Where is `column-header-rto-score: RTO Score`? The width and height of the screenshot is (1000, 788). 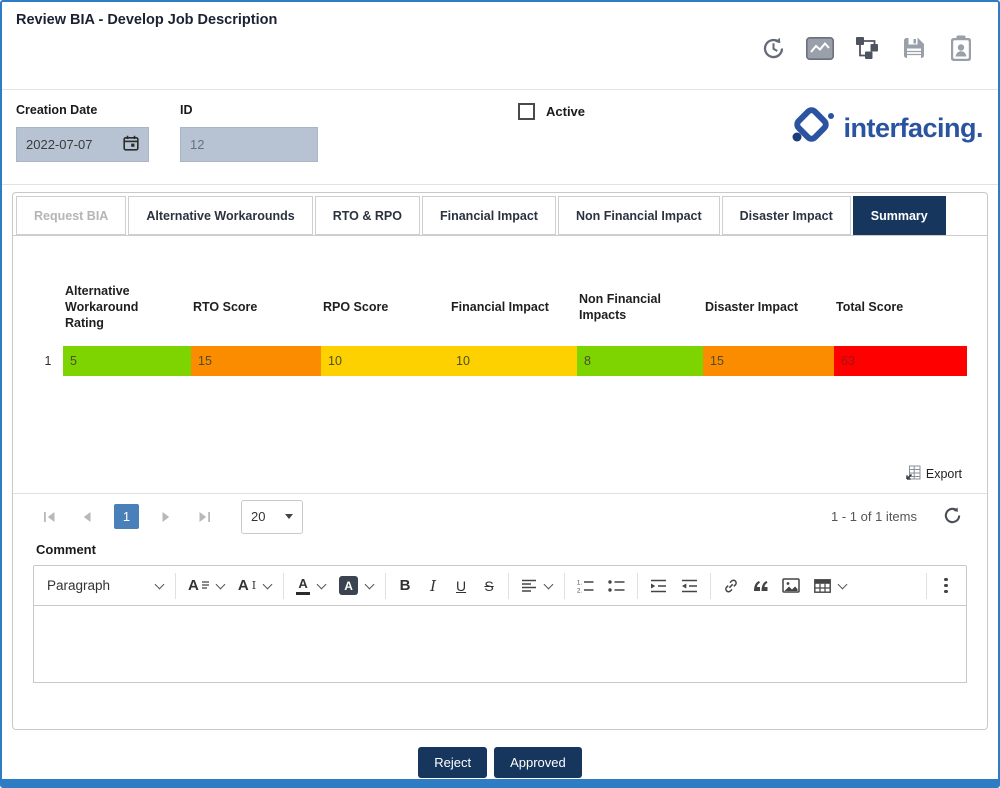
column-header-rto-score: RTO Score is located at coordinates (225, 306).